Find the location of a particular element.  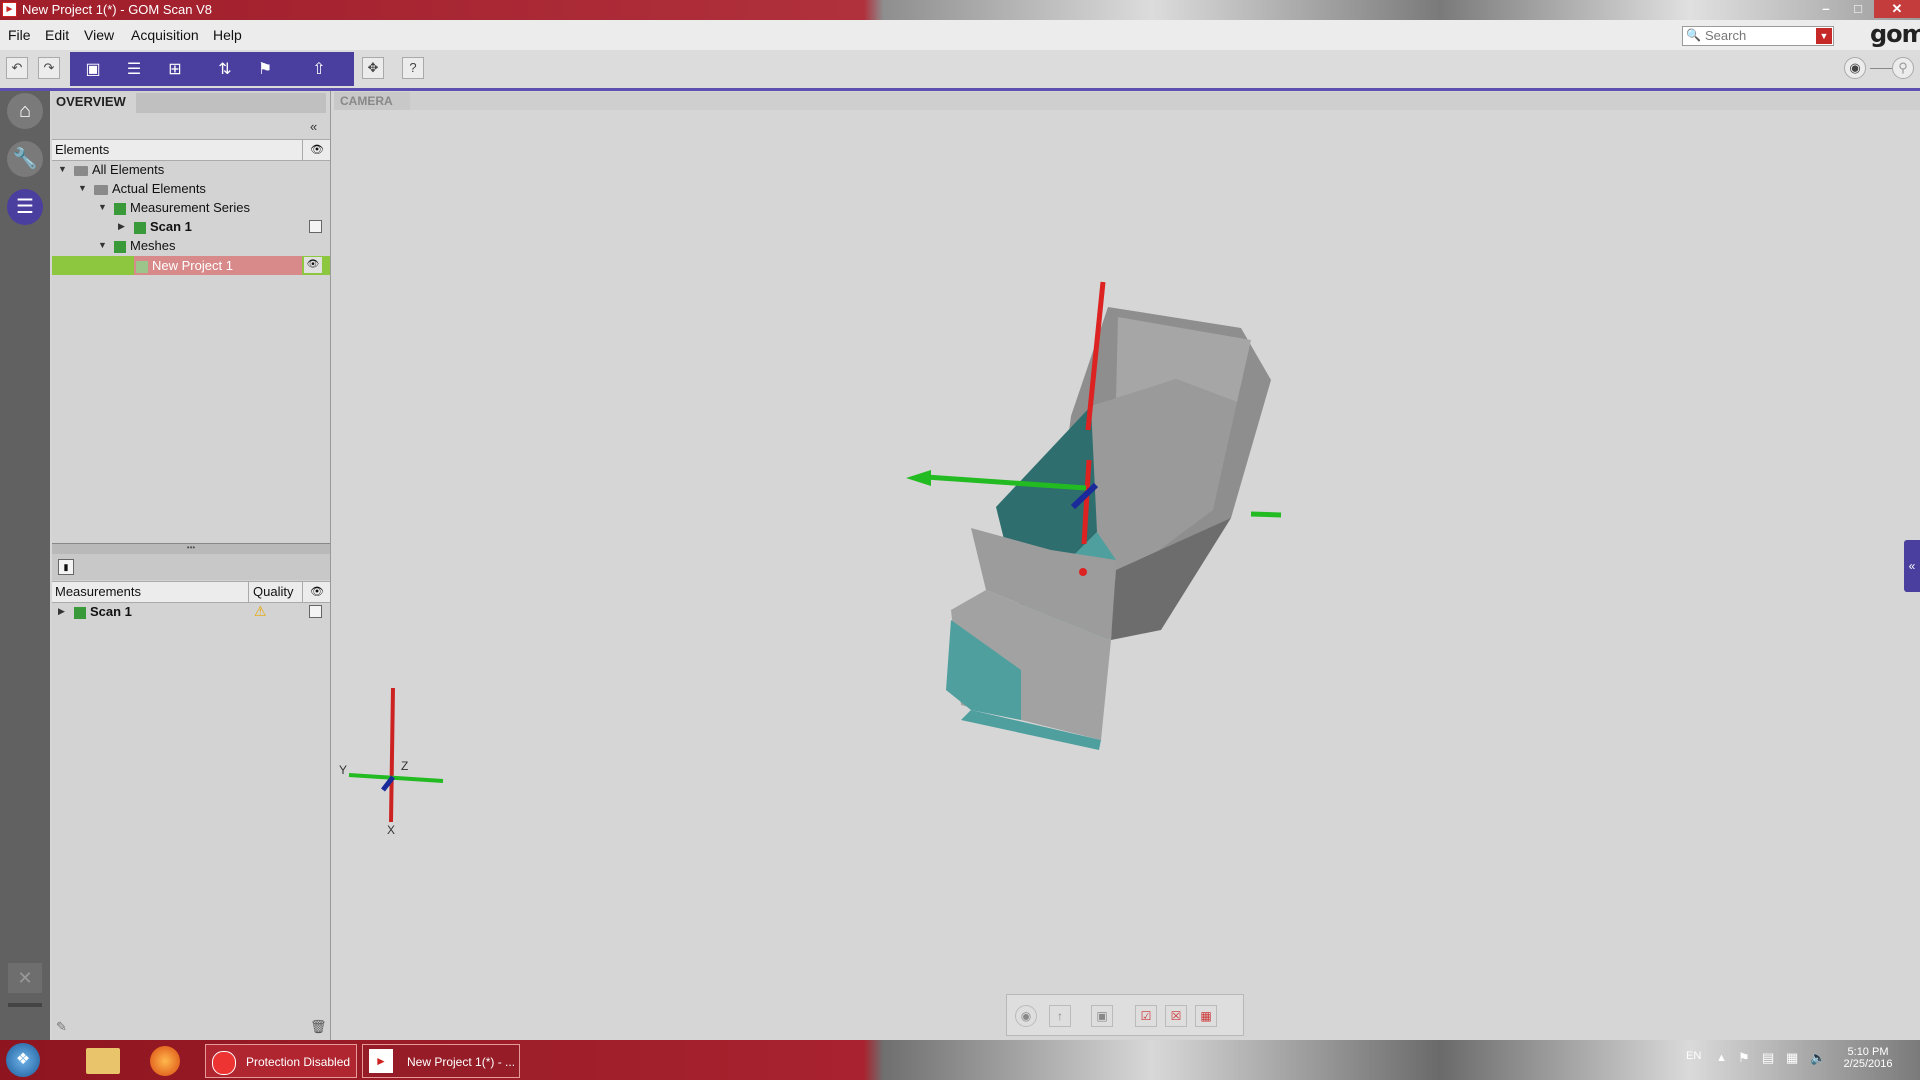

camera-view-icon: ▣ is located at coordinates (1102, 1016).